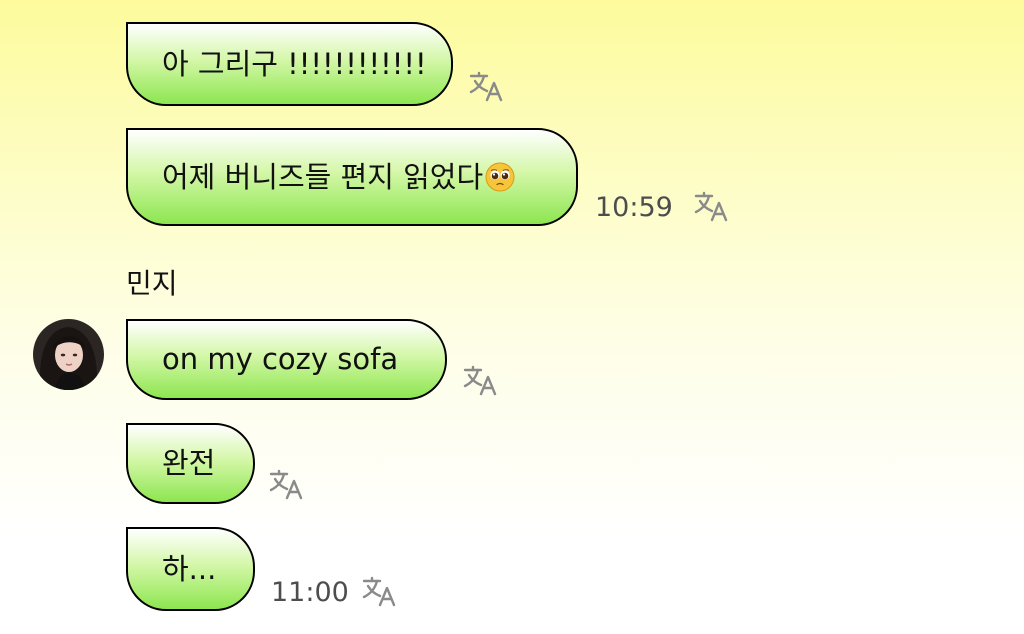 Image resolution: width=1024 pixels, height=634 pixels. I want to click on message-timestamp: 10:59, so click(634, 207).